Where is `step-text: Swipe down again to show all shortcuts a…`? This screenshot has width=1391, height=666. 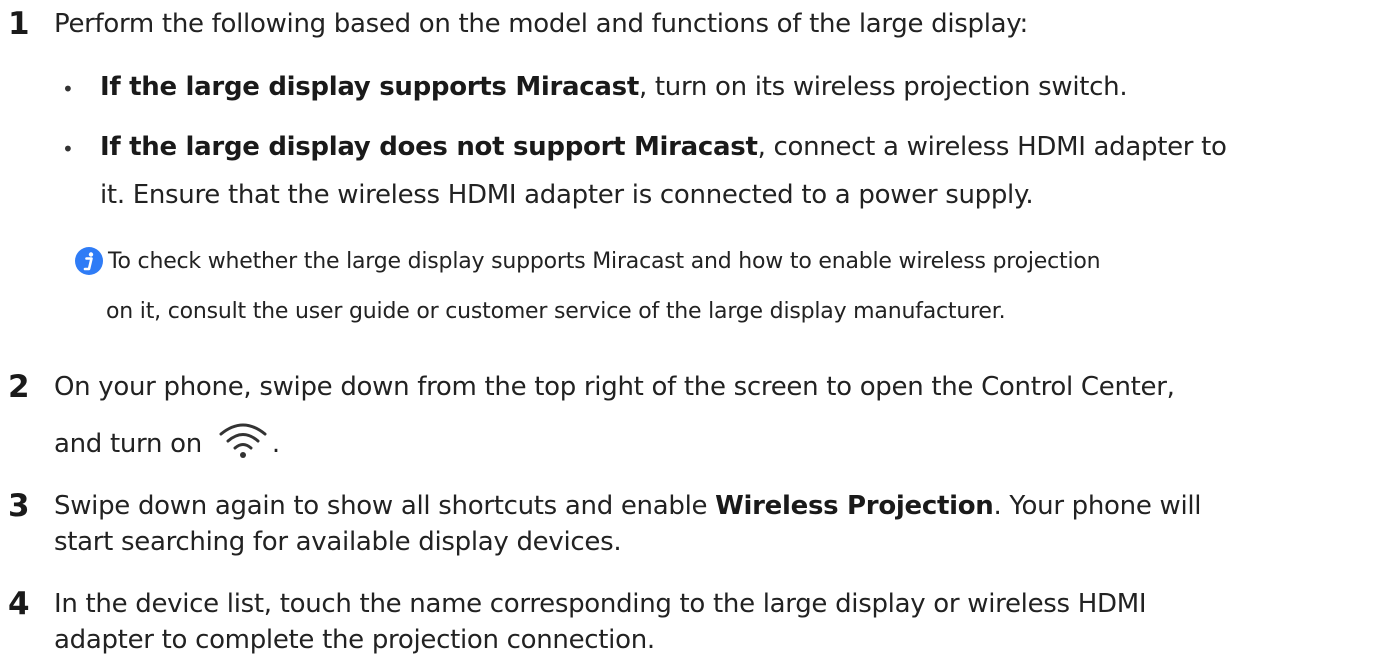
step-text: Swipe down again to show all shortcuts a… is located at coordinates (714, 524).